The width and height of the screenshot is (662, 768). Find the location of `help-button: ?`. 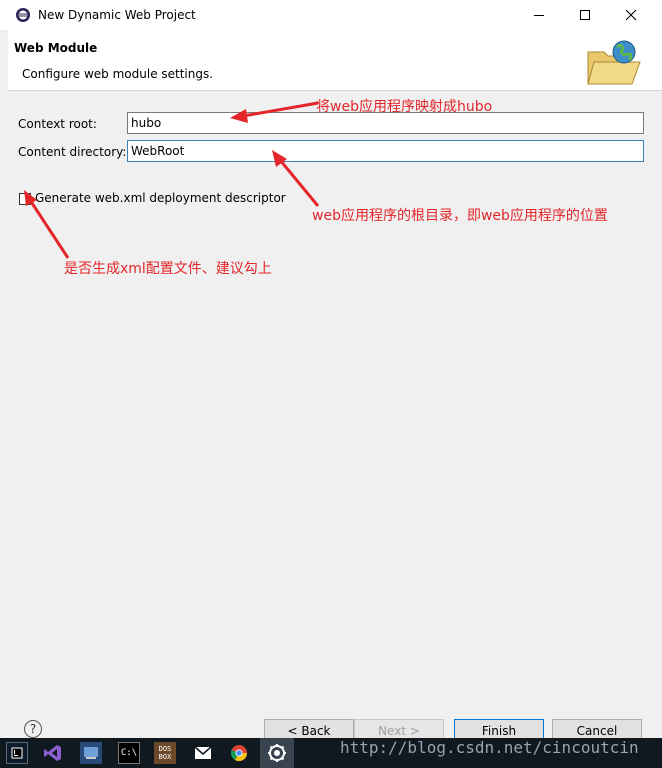

help-button: ? is located at coordinates (33, 729).